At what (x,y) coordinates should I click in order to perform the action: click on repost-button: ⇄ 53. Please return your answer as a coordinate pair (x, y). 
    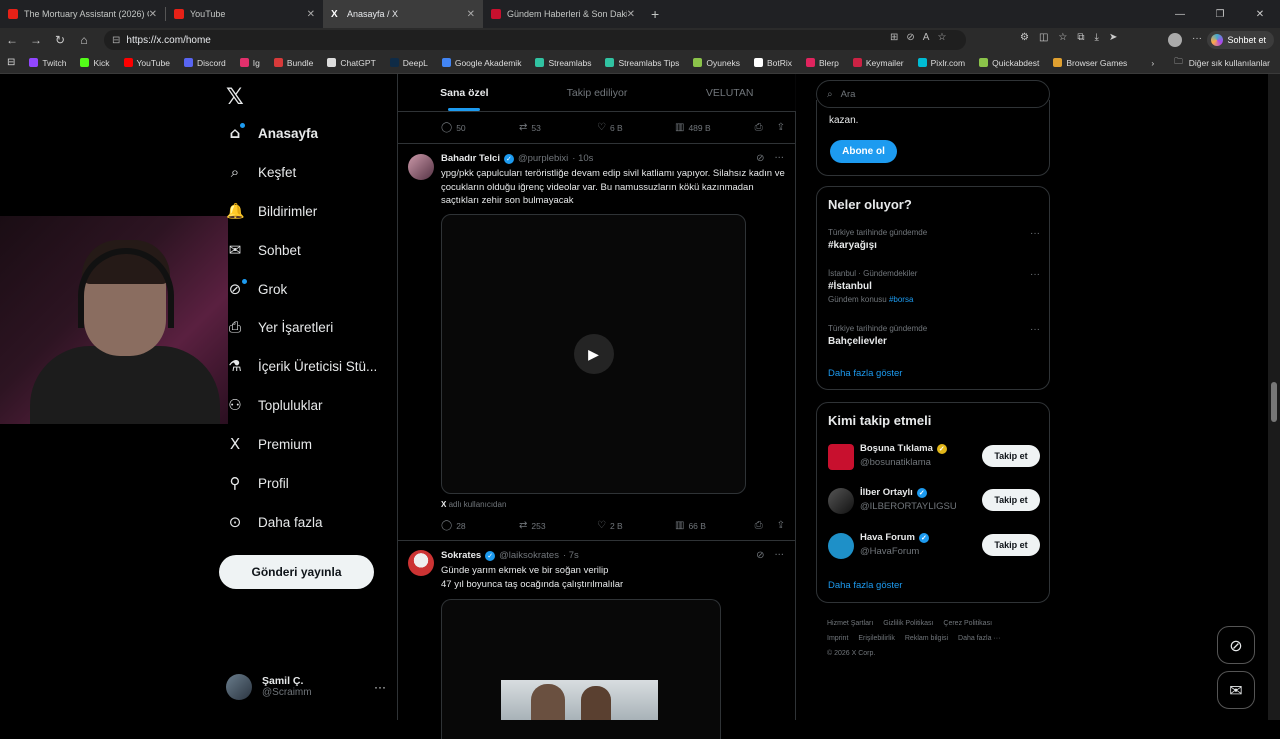
    Looking at the image, I should click on (558, 127).